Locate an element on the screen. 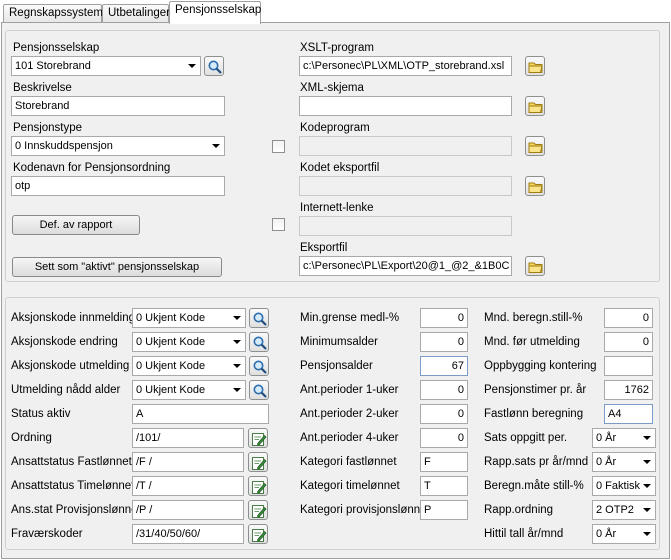 This screenshot has height=560, width=671. pensjonstype-select: 0 Innskuddspensjon is located at coordinates (118, 146).